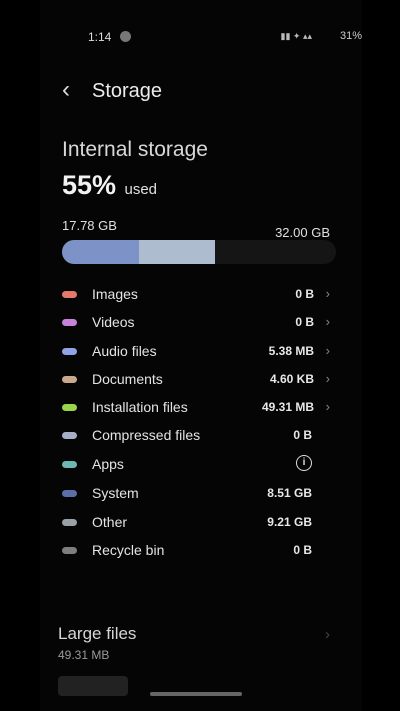 The width and height of the screenshot is (400, 711). What do you see at coordinates (302, 232) in the screenshot?
I see `total-size: 32.00 GB` at bounding box center [302, 232].